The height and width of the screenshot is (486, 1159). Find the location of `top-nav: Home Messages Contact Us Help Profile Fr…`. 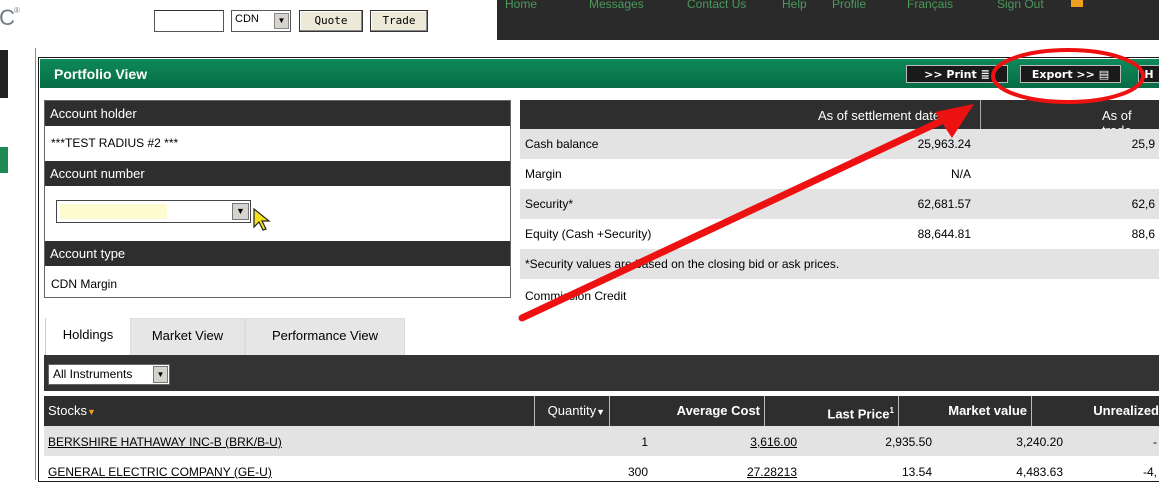

top-nav: Home Messages Contact Us Help Profile Fr… is located at coordinates (828, 20).